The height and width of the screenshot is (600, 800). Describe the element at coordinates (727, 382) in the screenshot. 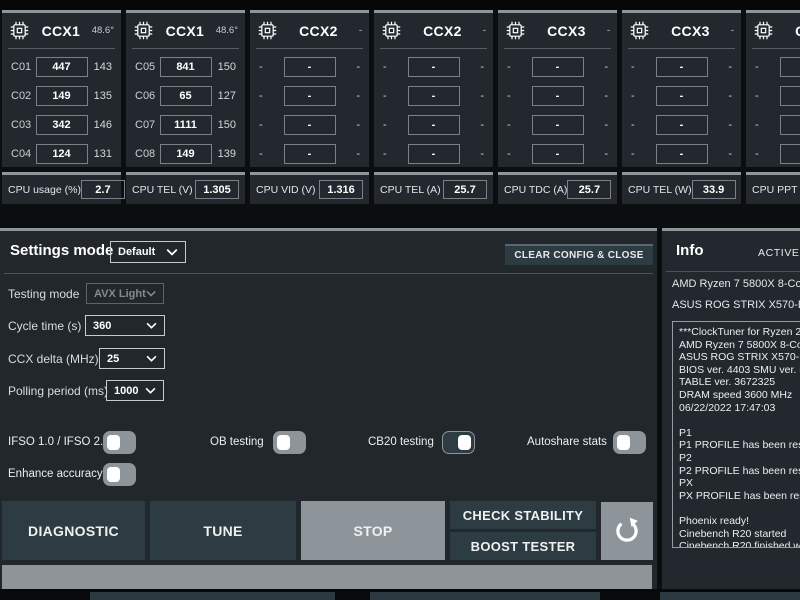

I see `log-line: TABLE ver. 3672325` at that location.